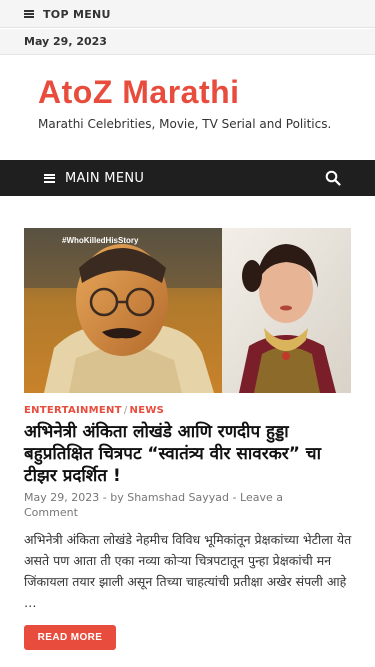 The width and height of the screenshot is (375, 667). What do you see at coordinates (147, 410) in the screenshot?
I see `category-link-news: NEWS` at bounding box center [147, 410].